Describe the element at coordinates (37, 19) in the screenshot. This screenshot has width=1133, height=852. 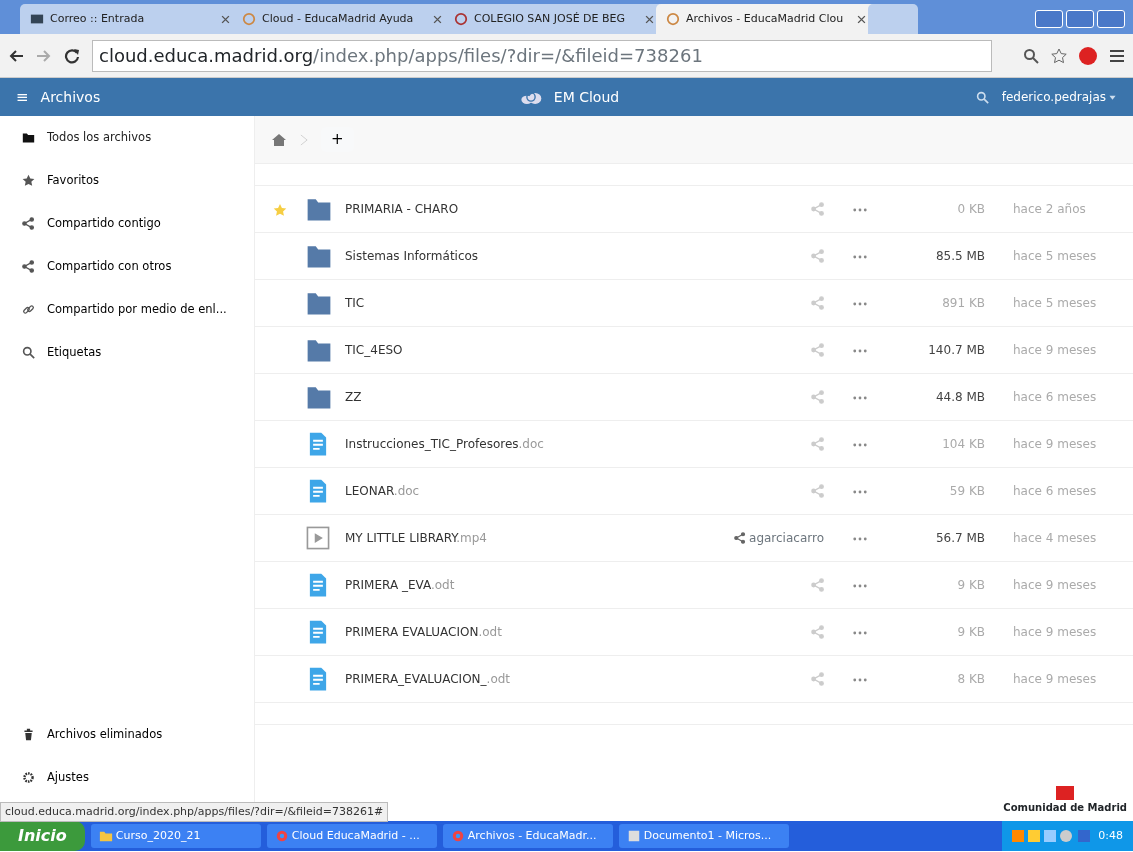
I see `envelope-icon` at that location.